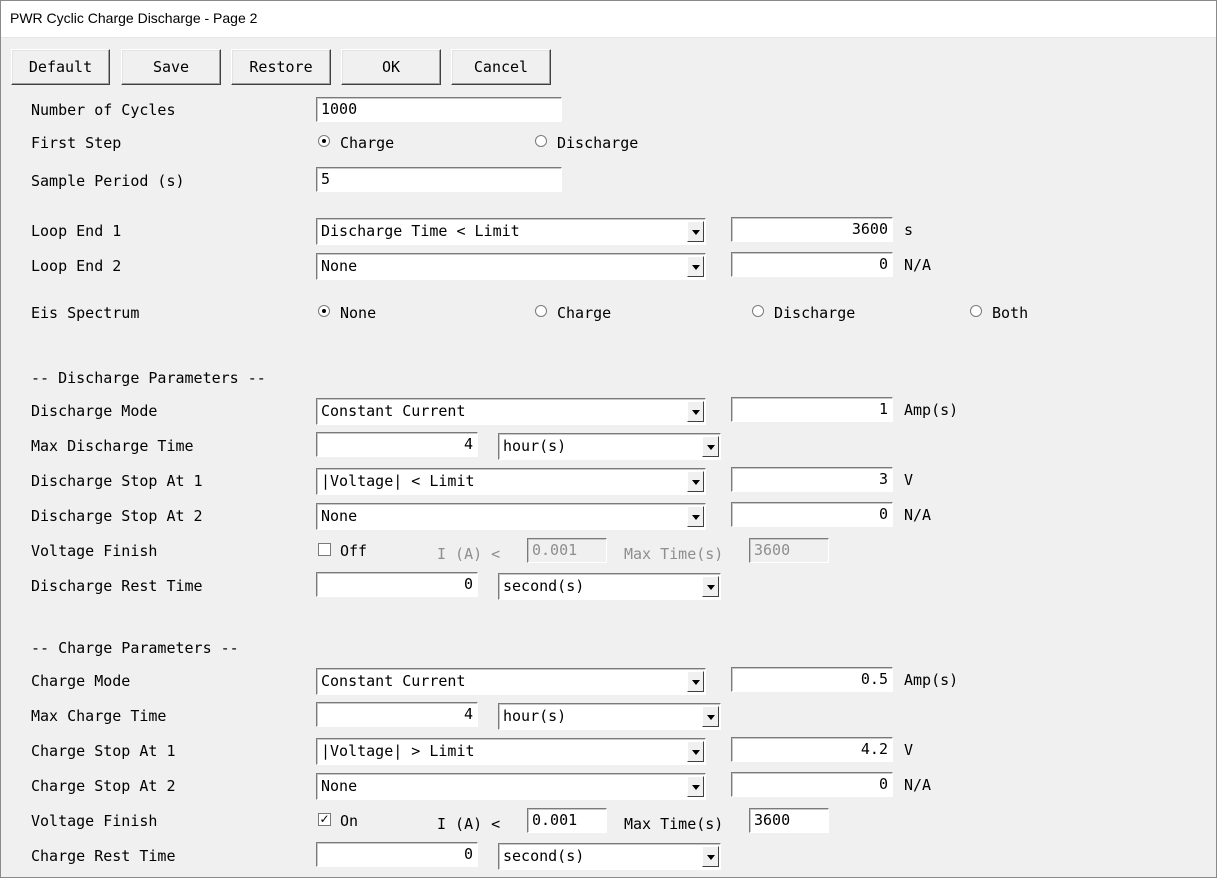  I want to click on discharge-stop-1-select: |Voltage| < Limit, so click(511, 481).